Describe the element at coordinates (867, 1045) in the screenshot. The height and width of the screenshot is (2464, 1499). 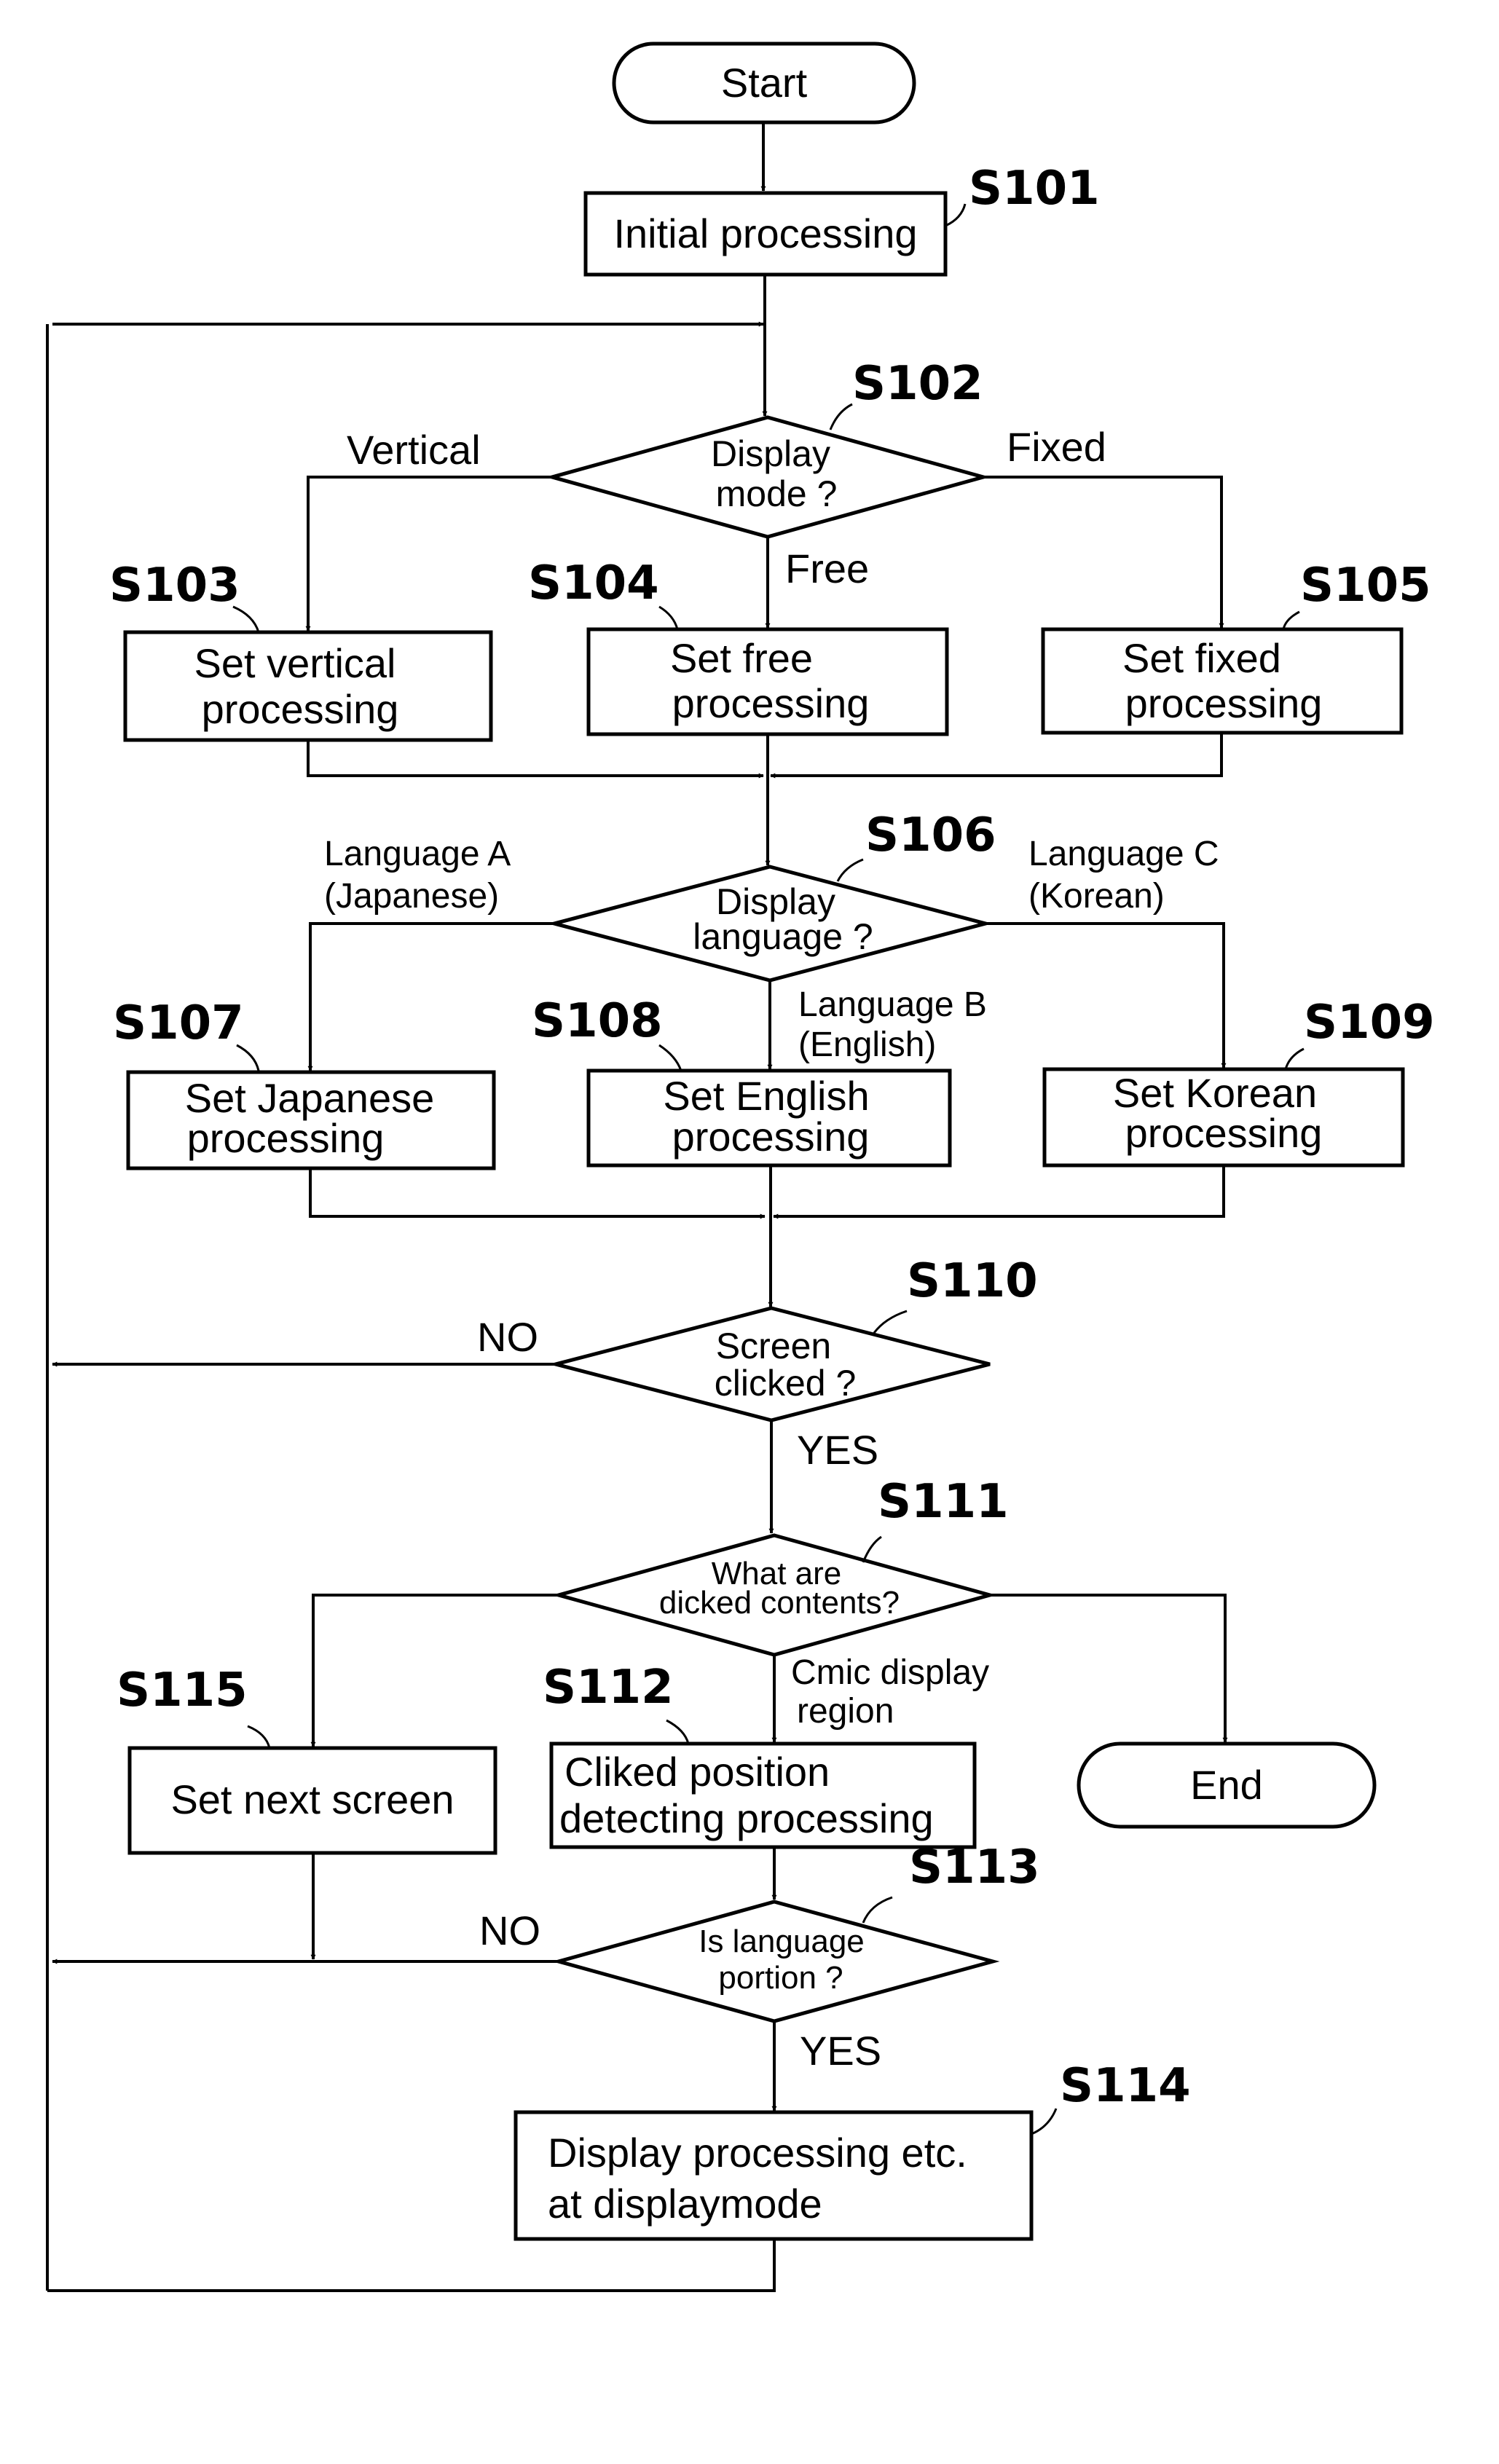
I see `label-english: (English)` at that location.